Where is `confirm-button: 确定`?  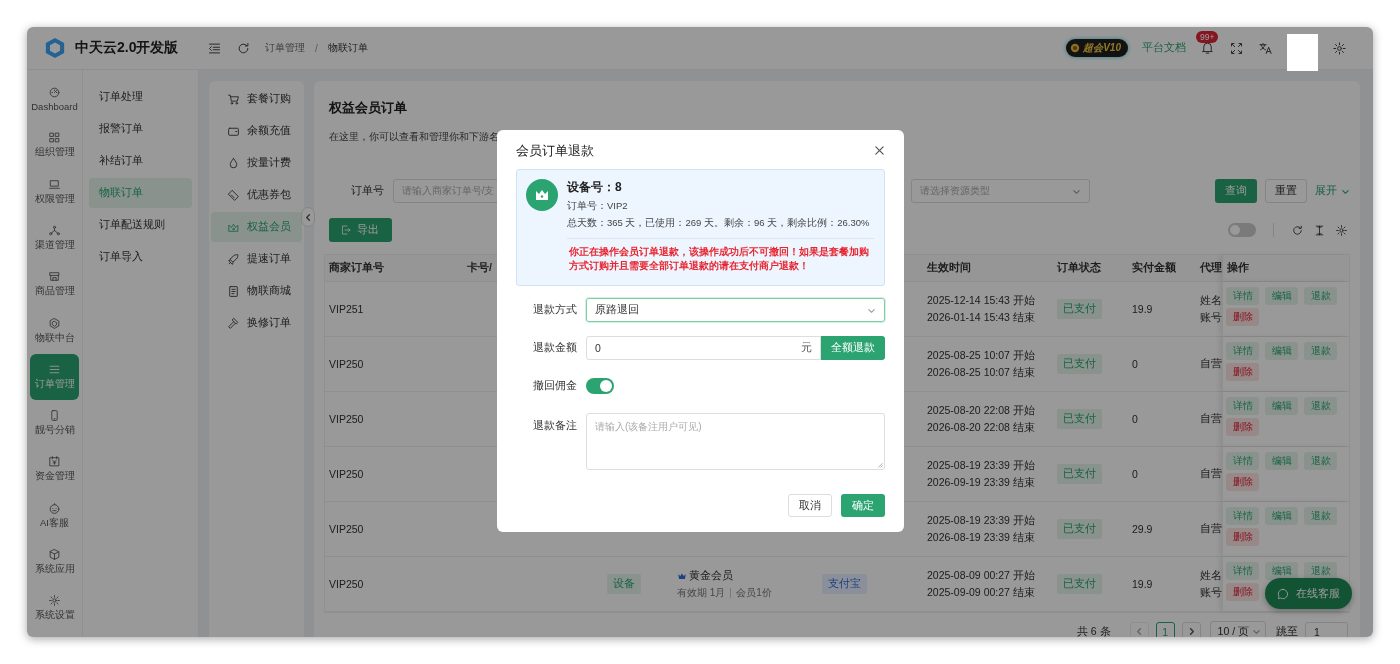 confirm-button: 确定 is located at coordinates (863, 505).